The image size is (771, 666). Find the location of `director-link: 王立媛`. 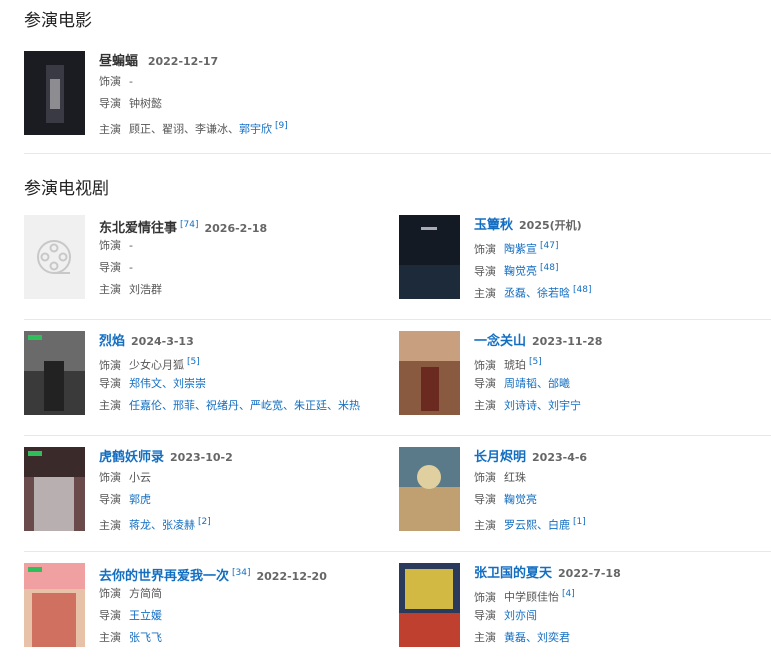

director-link: 王立媛 is located at coordinates (145, 615).